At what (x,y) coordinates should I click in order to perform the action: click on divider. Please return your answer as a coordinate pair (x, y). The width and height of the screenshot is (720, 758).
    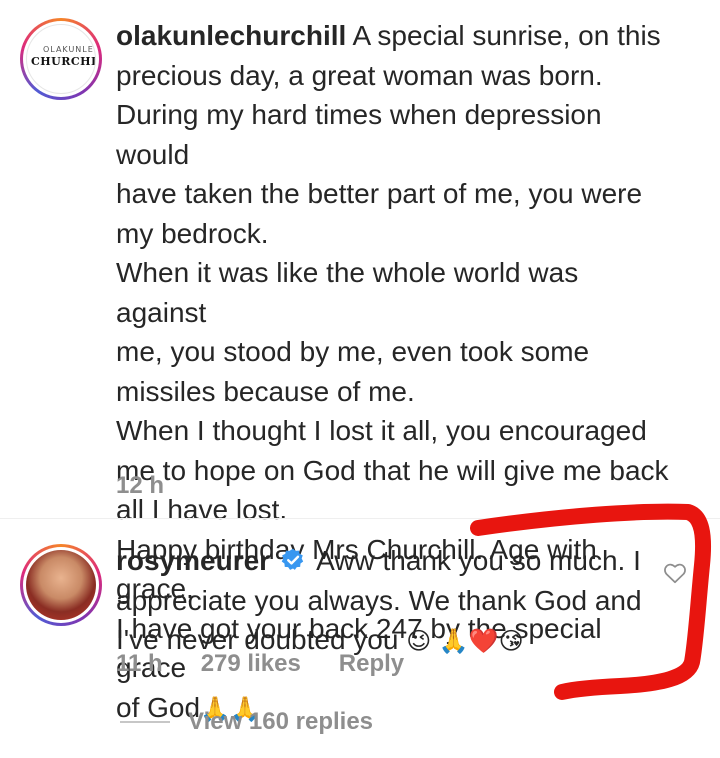
    Looking at the image, I should click on (360, 518).